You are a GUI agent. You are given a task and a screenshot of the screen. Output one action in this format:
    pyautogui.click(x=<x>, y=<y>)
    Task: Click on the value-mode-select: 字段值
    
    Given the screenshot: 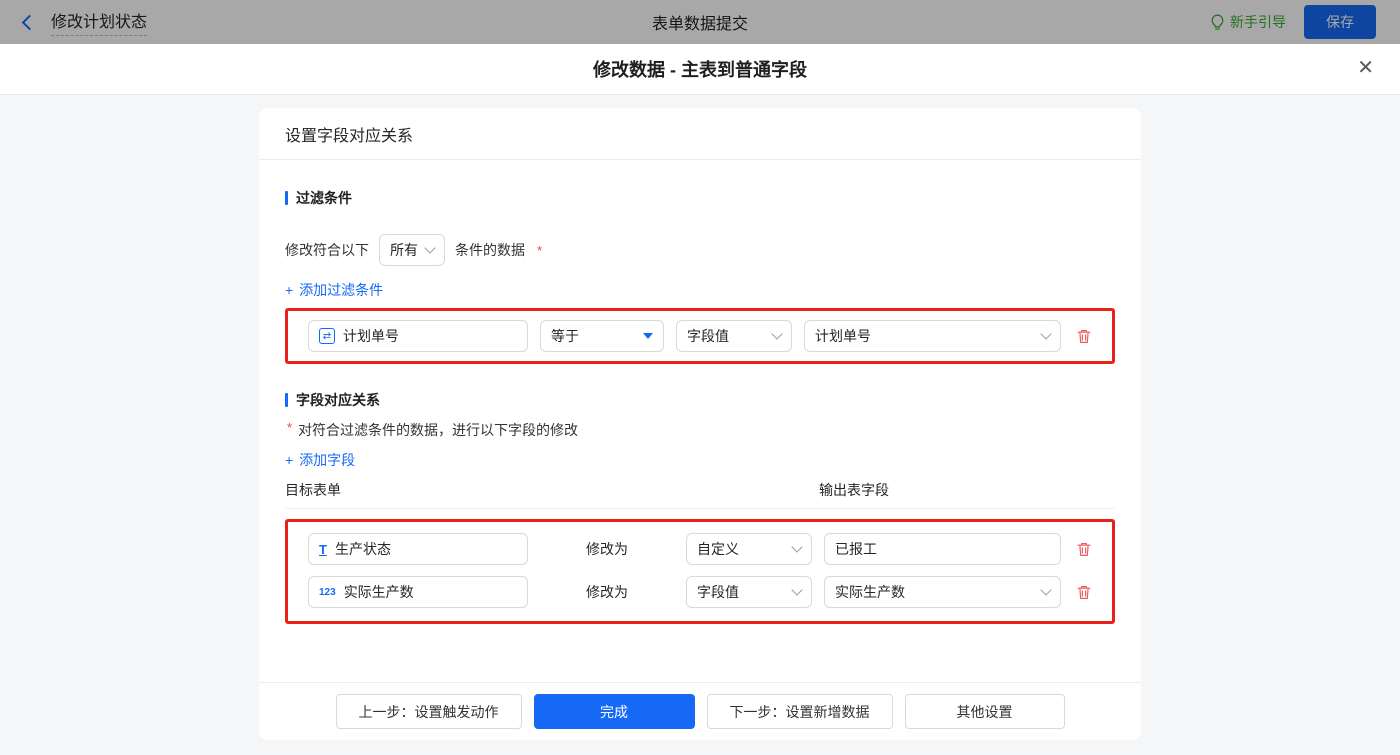 What is the action you would take?
    pyautogui.click(x=749, y=592)
    